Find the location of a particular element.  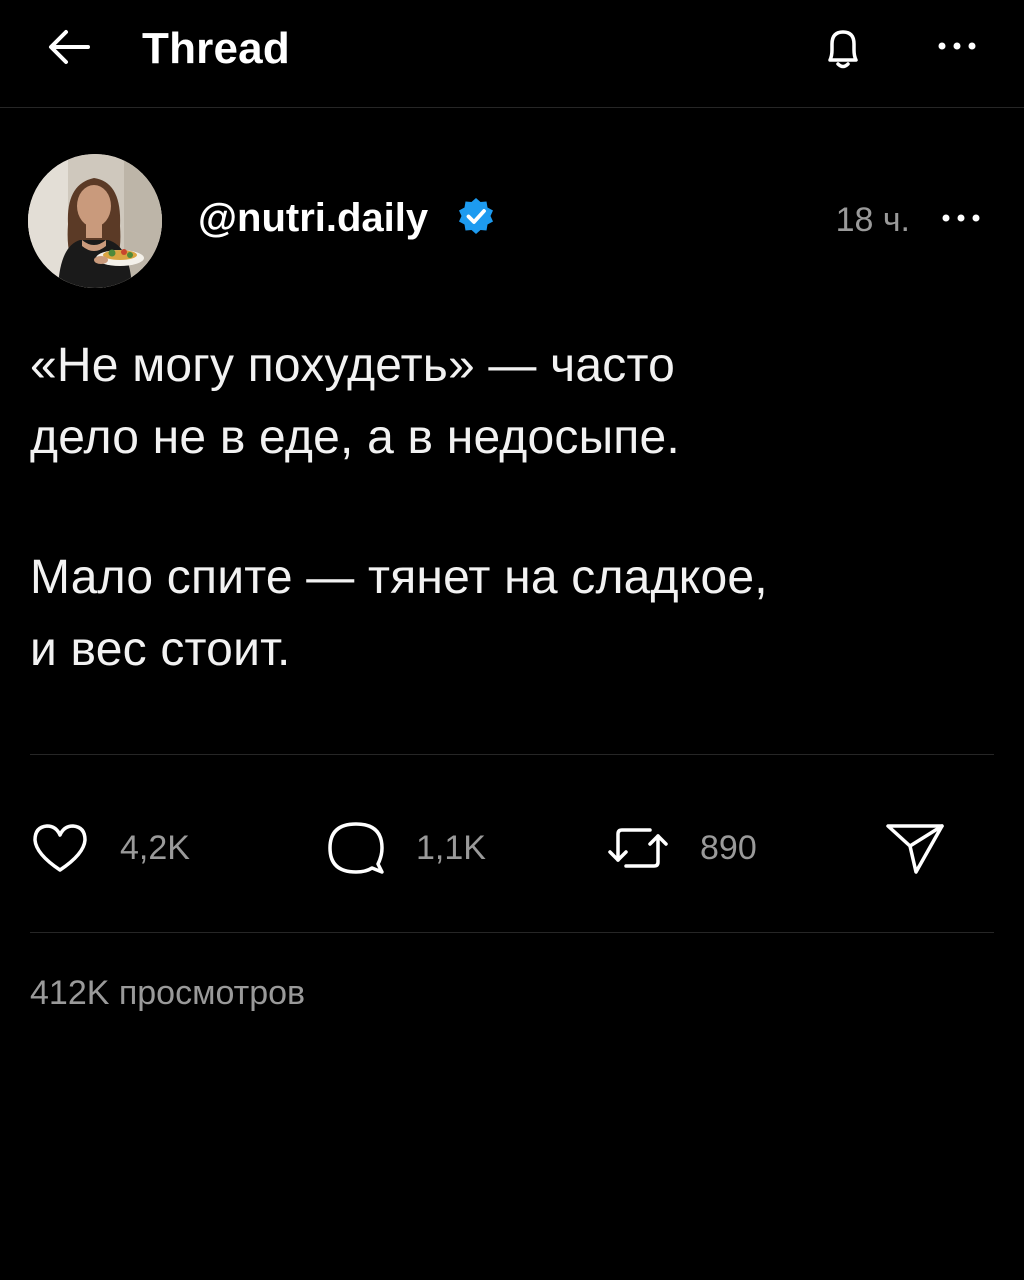

like-button: 4,2K is located at coordinates (110, 848).